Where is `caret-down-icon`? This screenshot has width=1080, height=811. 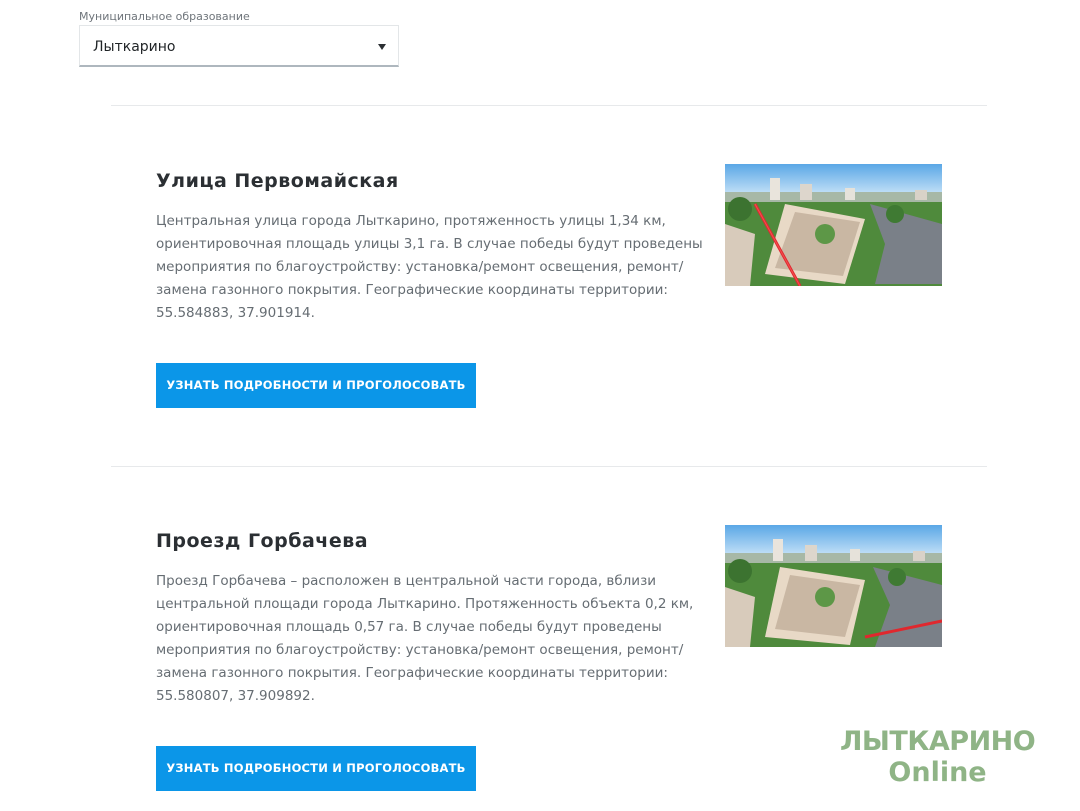
caret-down-icon is located at coordinates (382, 47).